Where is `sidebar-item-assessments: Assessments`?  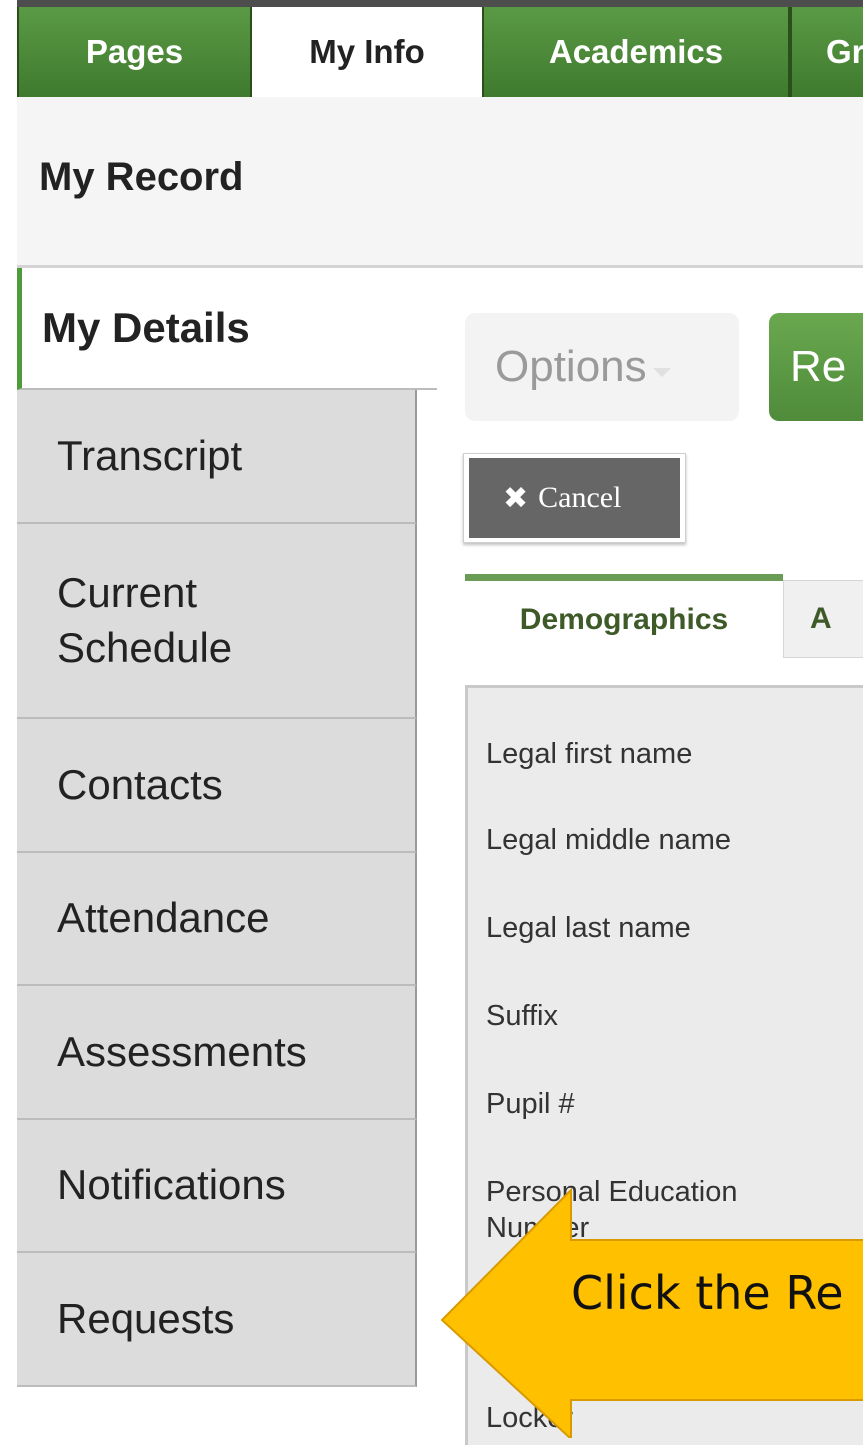 sidebar-item-assessments: Assessments is located at coordinates (217, 1053).